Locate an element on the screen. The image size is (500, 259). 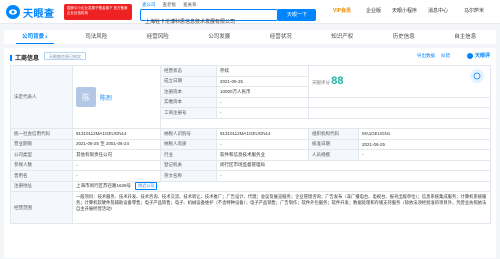
search-box is located at coordinates (209, 18).